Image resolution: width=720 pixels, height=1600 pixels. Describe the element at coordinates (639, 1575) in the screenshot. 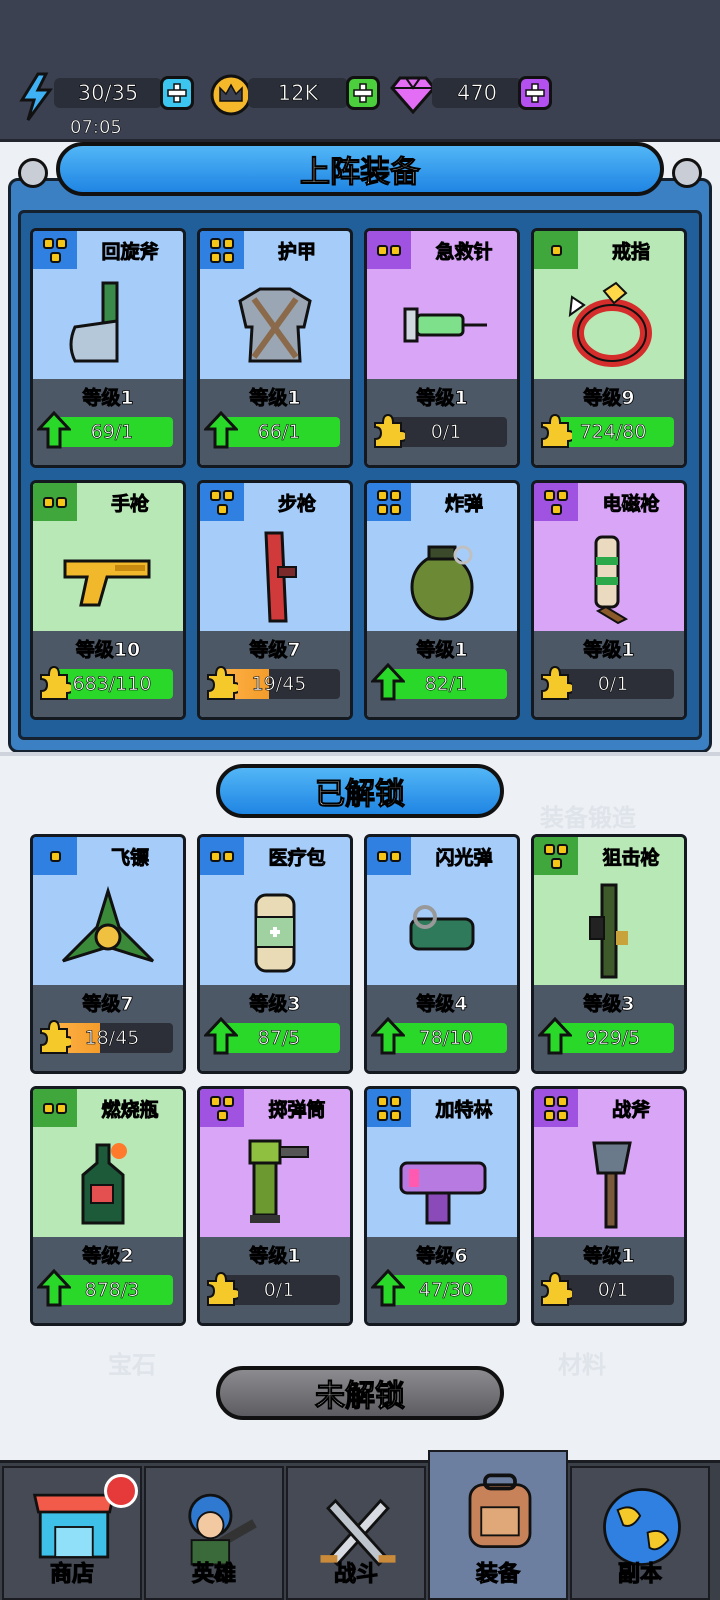

I see `nav-label: 副本` at that location.